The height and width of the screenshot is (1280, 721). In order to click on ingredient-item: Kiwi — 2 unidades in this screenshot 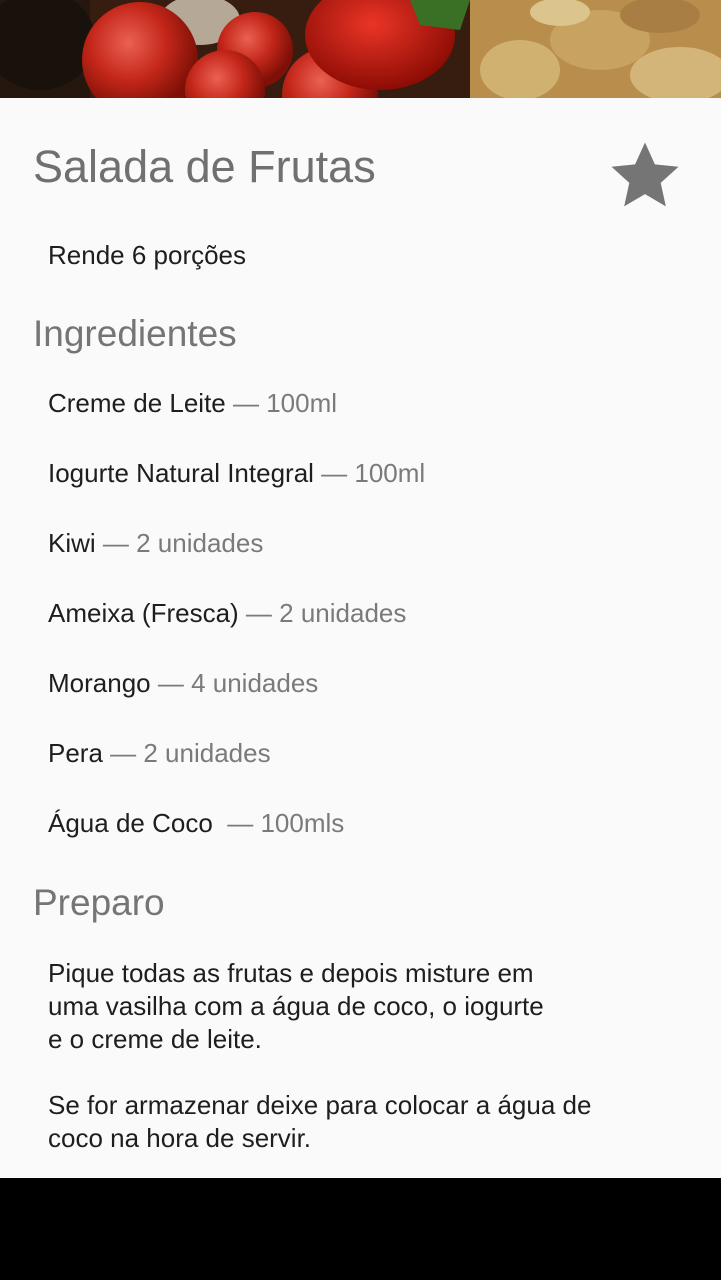, I will do `click(236, 563)`.